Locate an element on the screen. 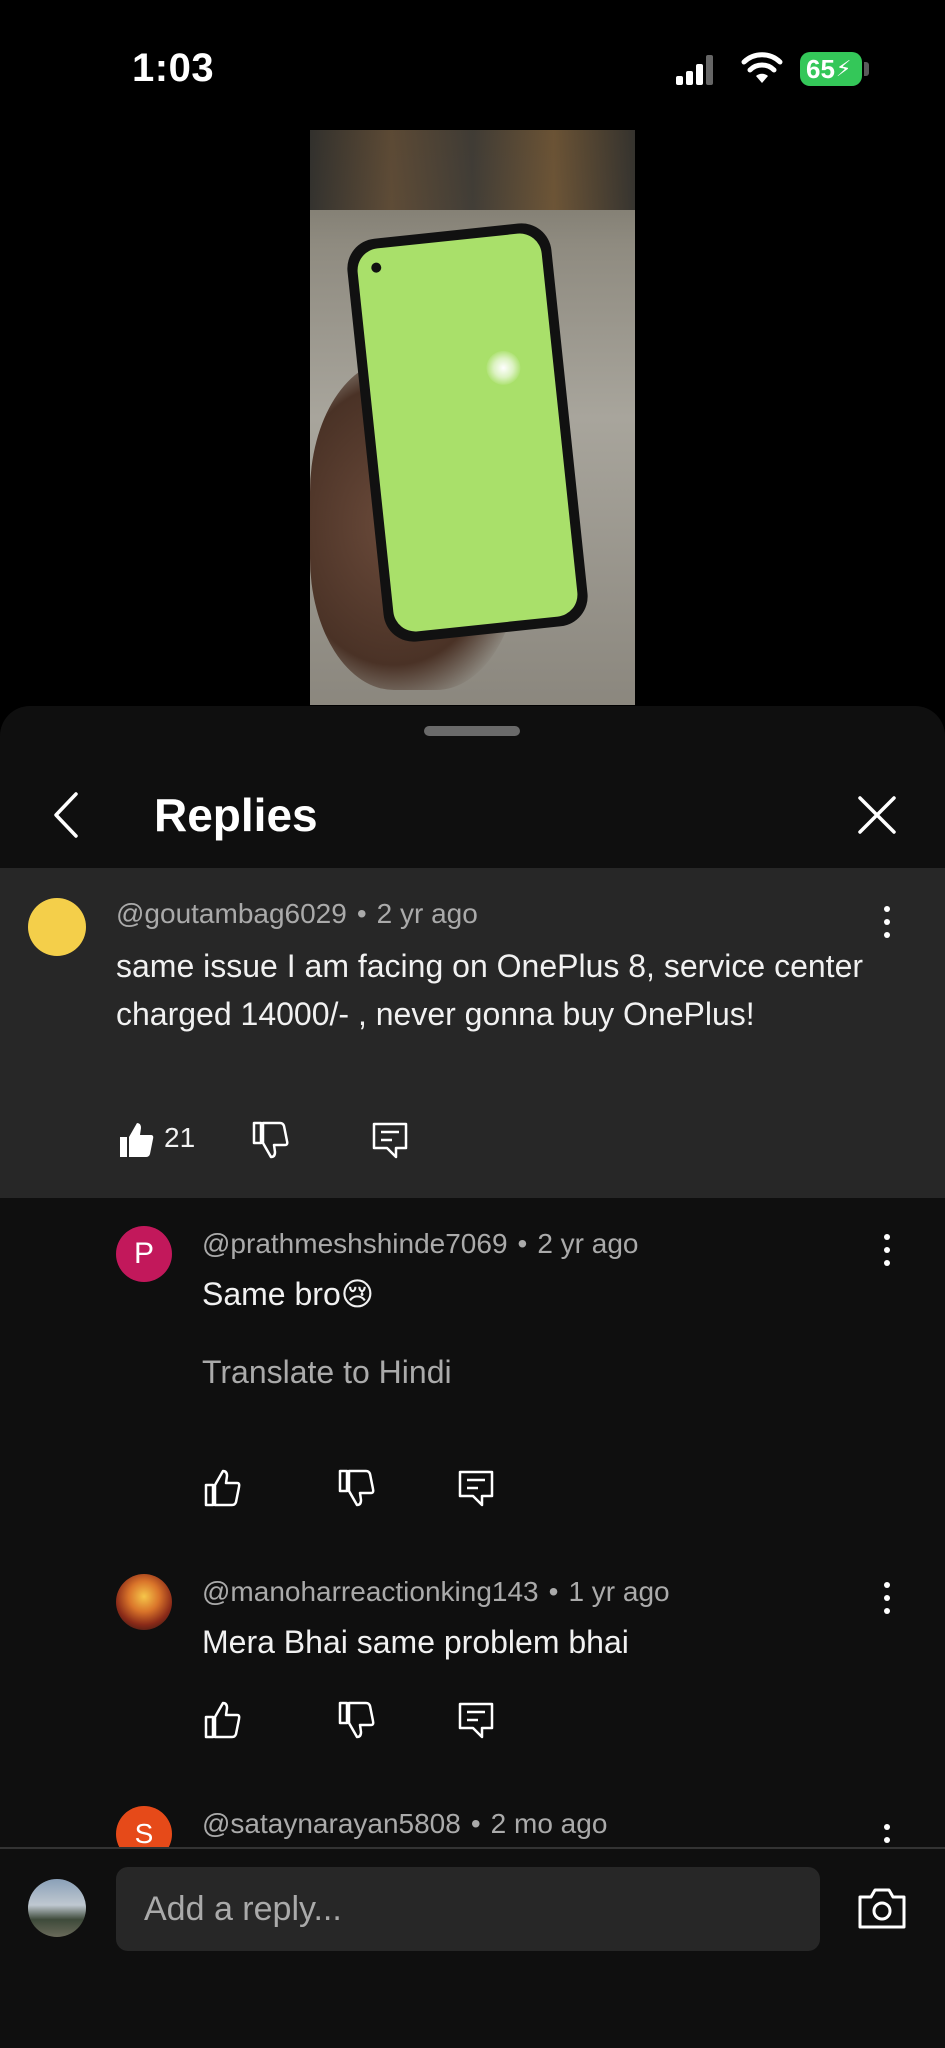  avatar: P is located at coordinates (144, 1254).